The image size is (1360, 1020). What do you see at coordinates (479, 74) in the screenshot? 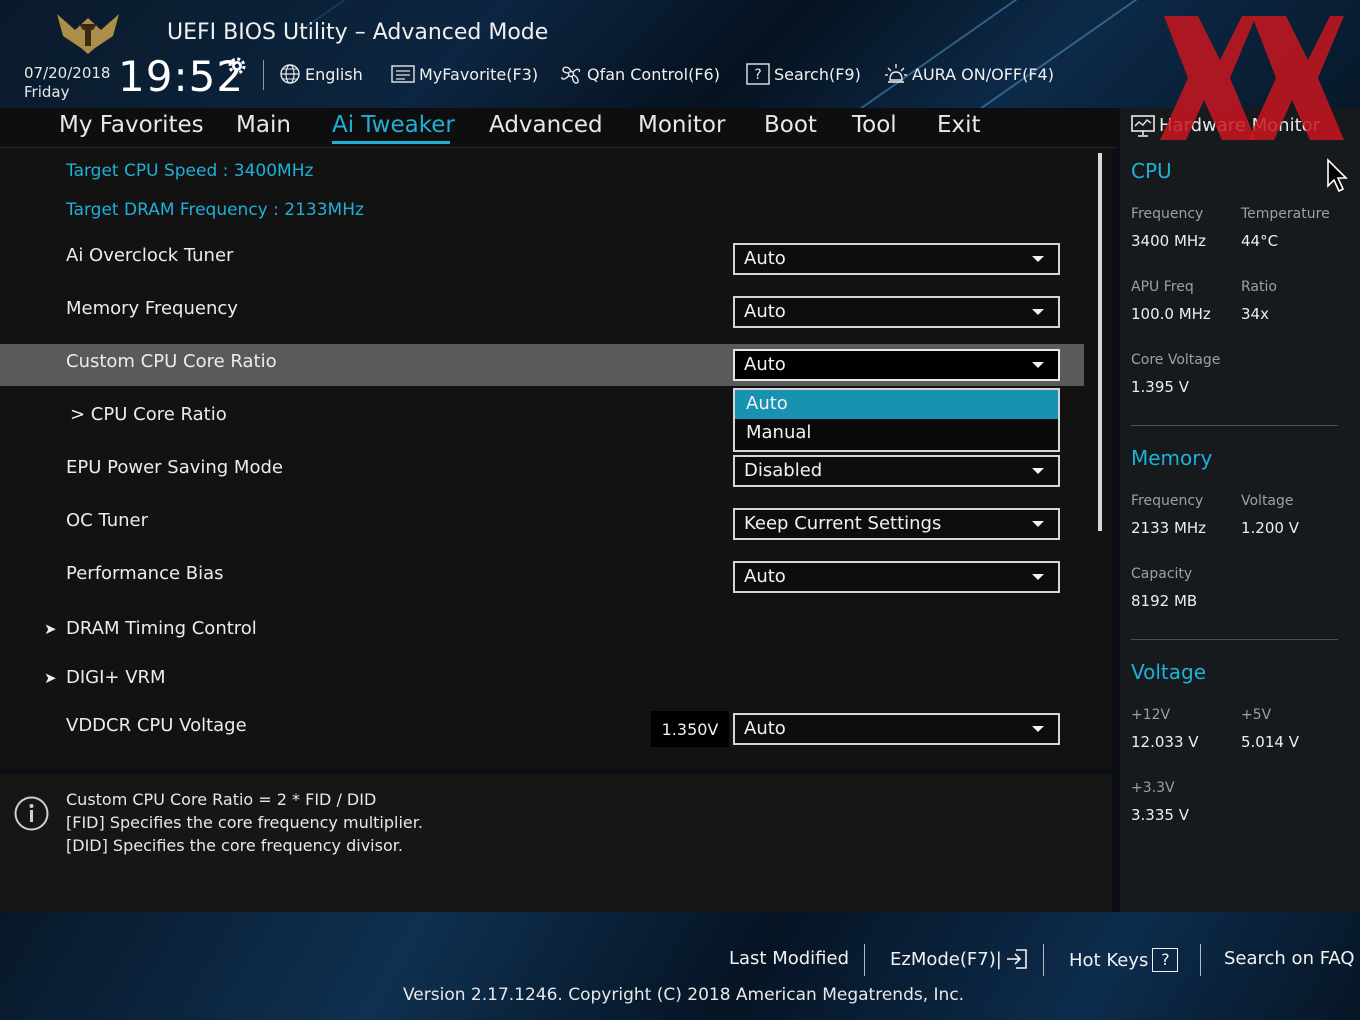
I see `my-favorite-label: MyFavorite(F3)` at bounding box center [479, 74].